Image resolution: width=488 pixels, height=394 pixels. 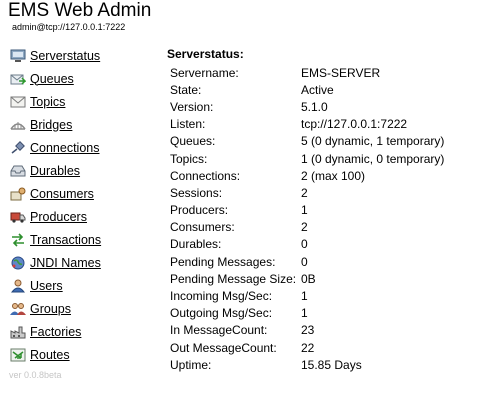 I want to click on status-key: Durables:, so click(x=196, y=244).